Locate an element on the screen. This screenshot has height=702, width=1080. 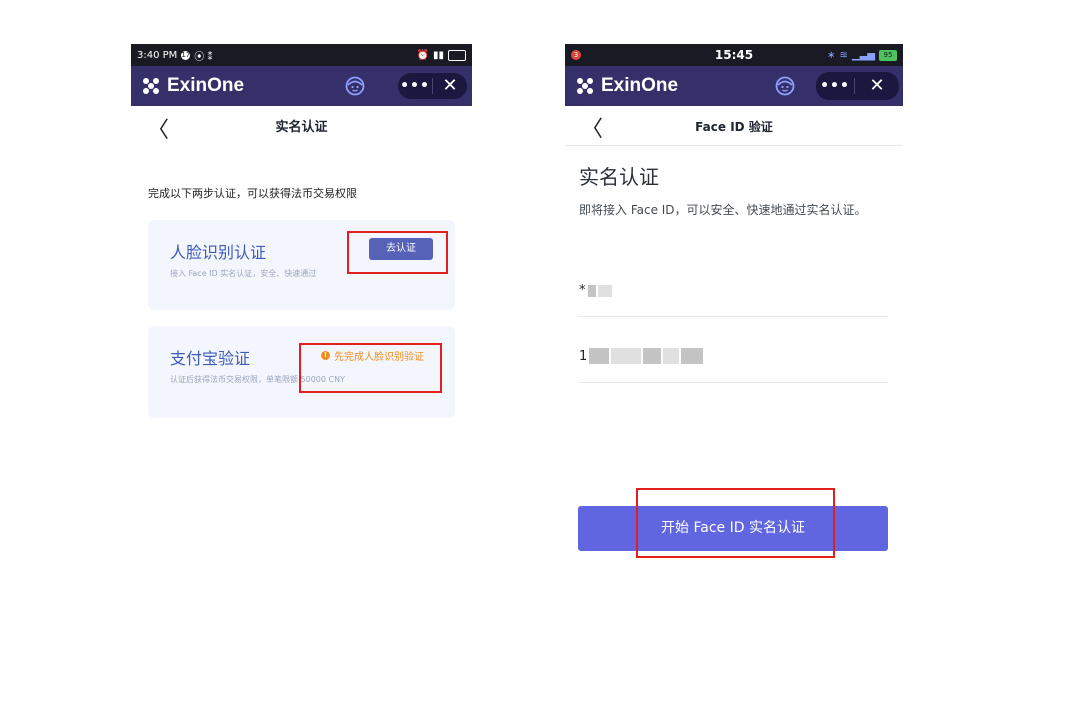
battery-icon is located at coordinates (457, 55).